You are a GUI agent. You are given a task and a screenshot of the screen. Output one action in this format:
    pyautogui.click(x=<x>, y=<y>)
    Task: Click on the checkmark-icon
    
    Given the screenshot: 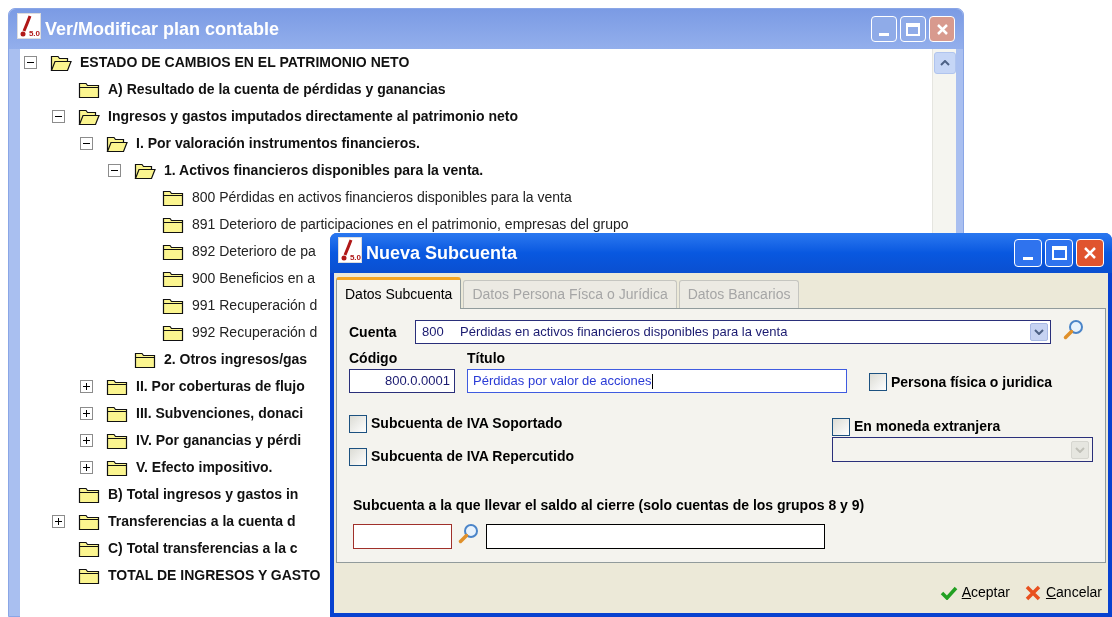 What is the action you would take?
    pyautogui.click(x=948, y=592)
    